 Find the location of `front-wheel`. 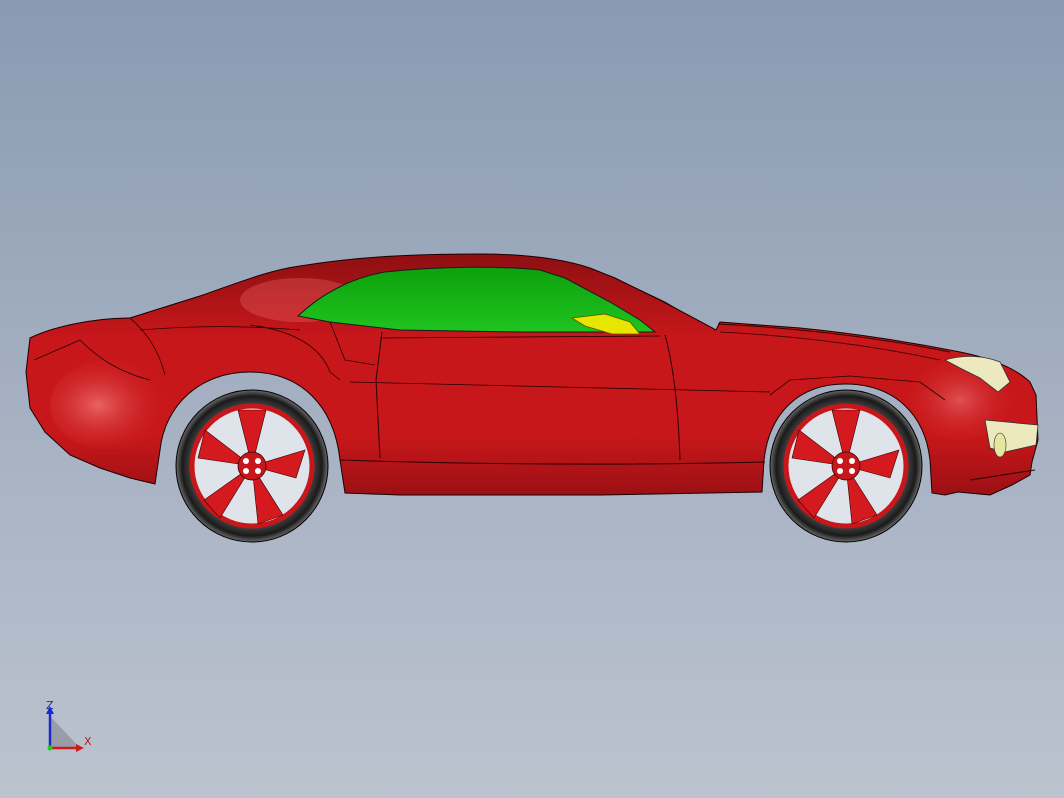

front-wheel is located at coordinates (846, 466).